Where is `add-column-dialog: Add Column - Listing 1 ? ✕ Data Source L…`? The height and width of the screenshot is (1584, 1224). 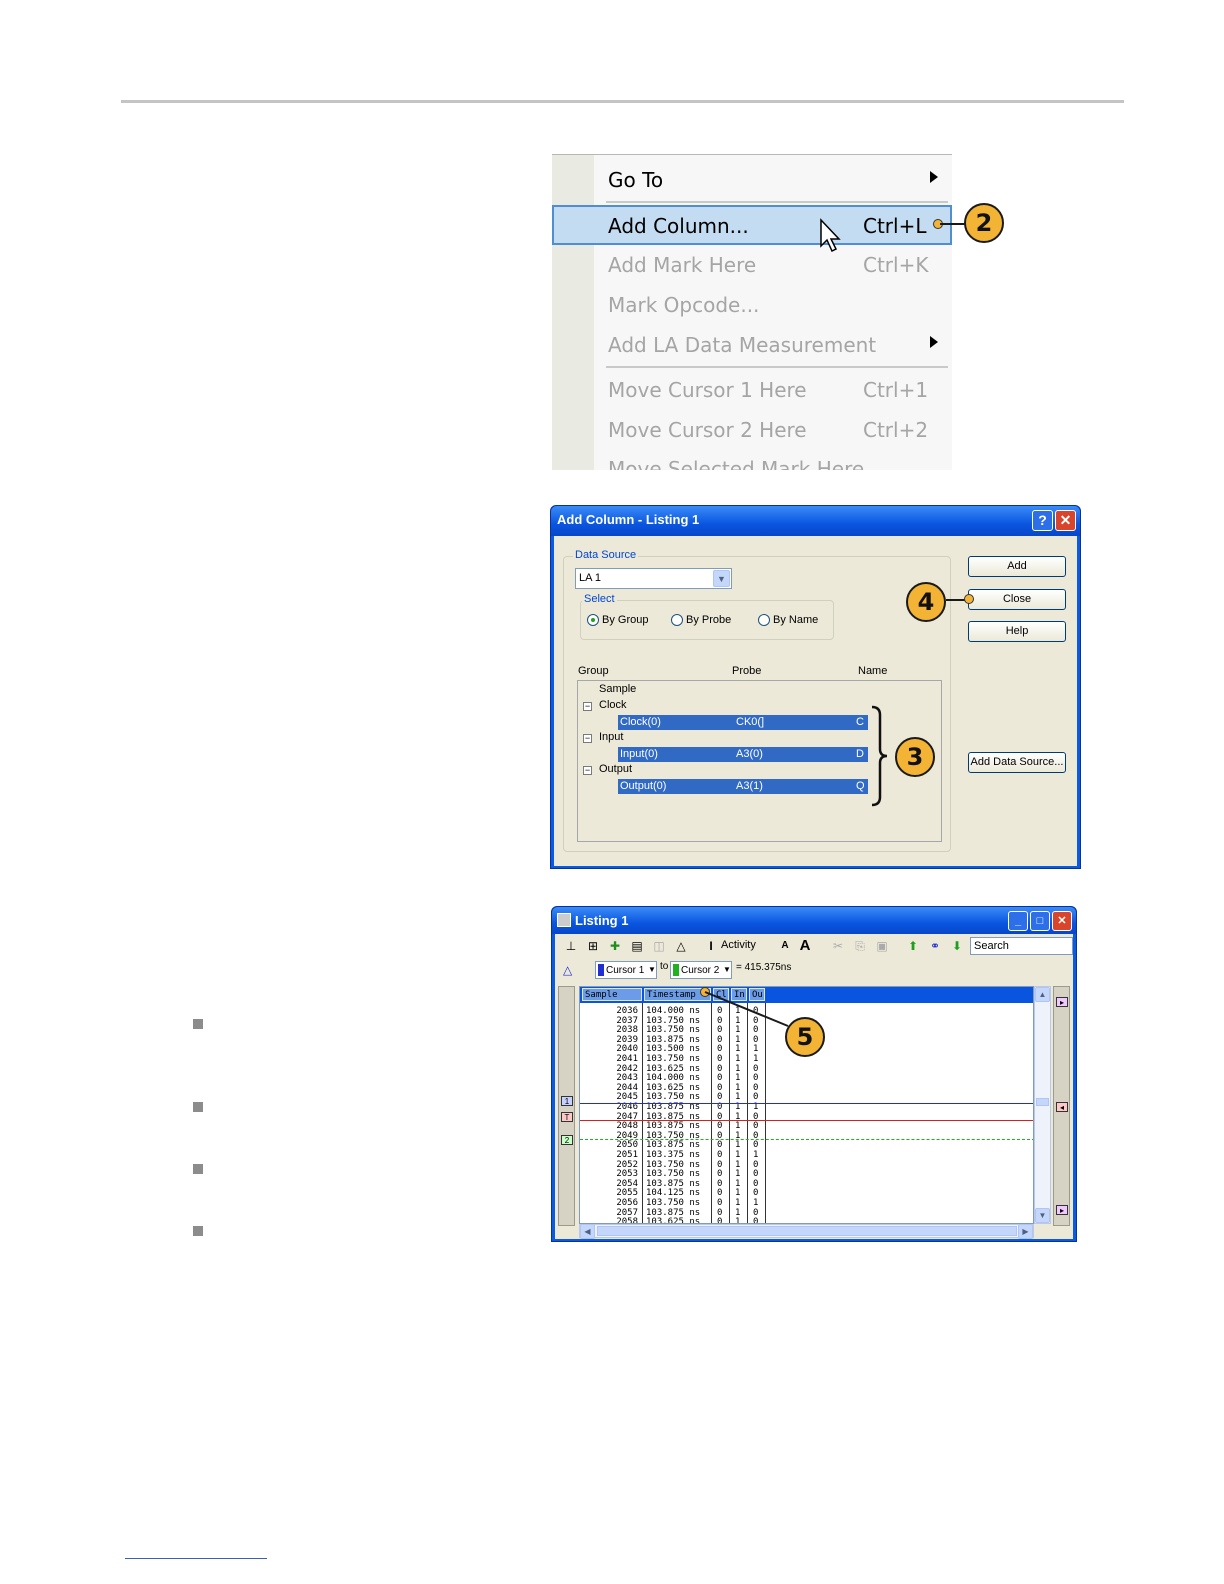 add-column-dialog: Add Column - Listing 1 ? ✕ Data Source L… is located at coordinates (815, 687).